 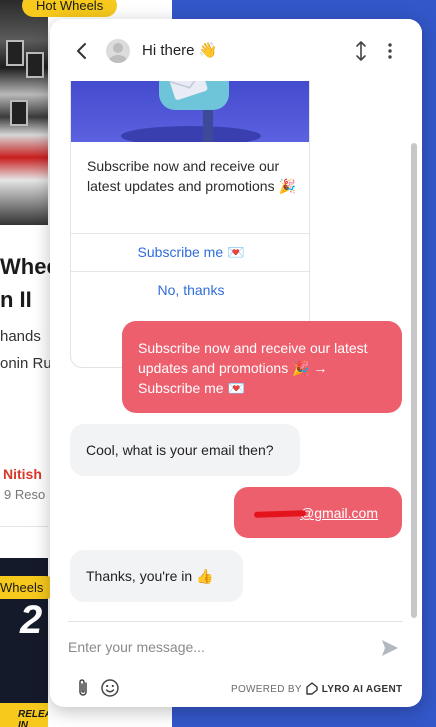 I want to click on article-excerpt-line2: onin Ru, so click(x=26, y=363).